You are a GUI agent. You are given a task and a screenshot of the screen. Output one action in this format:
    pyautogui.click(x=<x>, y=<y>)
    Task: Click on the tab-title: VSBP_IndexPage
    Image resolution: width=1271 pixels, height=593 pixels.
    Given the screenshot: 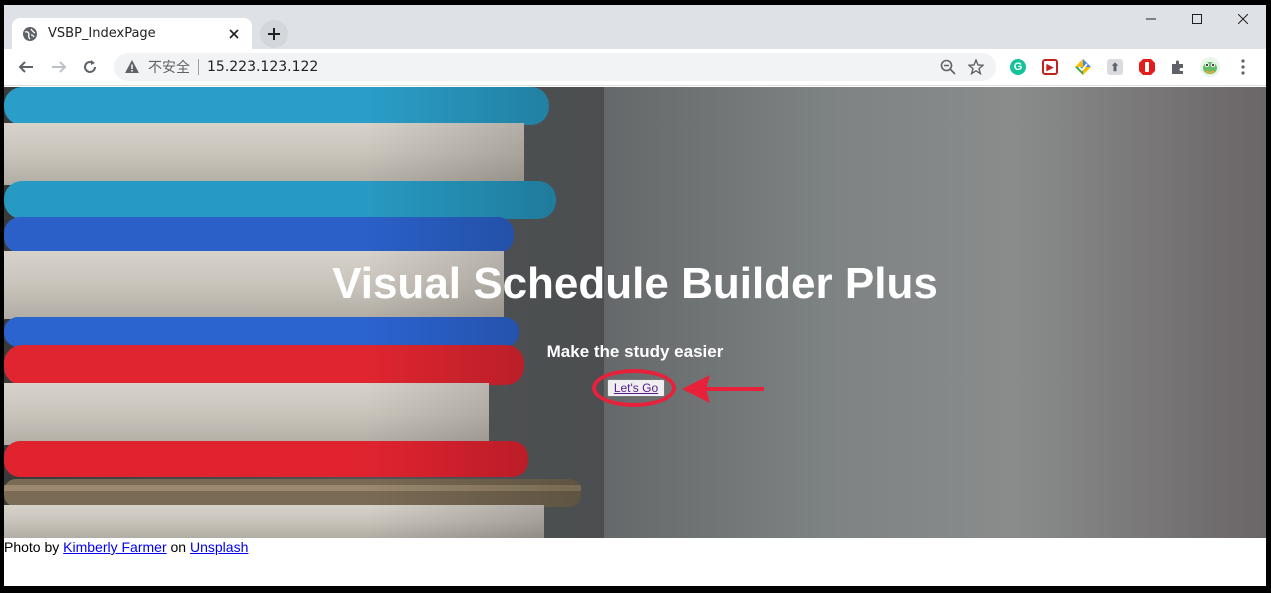 What is the action you would take?
    pyautogui.click(x=102, y=33)
    